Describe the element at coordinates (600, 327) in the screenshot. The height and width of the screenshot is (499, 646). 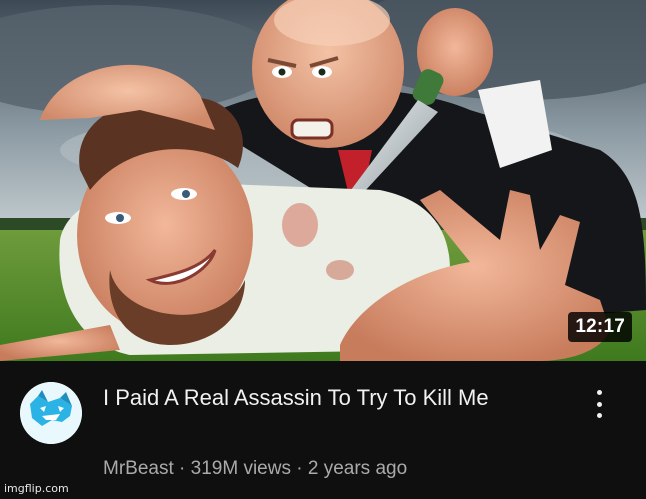
I see `video-duration-badge: 12:17` at that location.